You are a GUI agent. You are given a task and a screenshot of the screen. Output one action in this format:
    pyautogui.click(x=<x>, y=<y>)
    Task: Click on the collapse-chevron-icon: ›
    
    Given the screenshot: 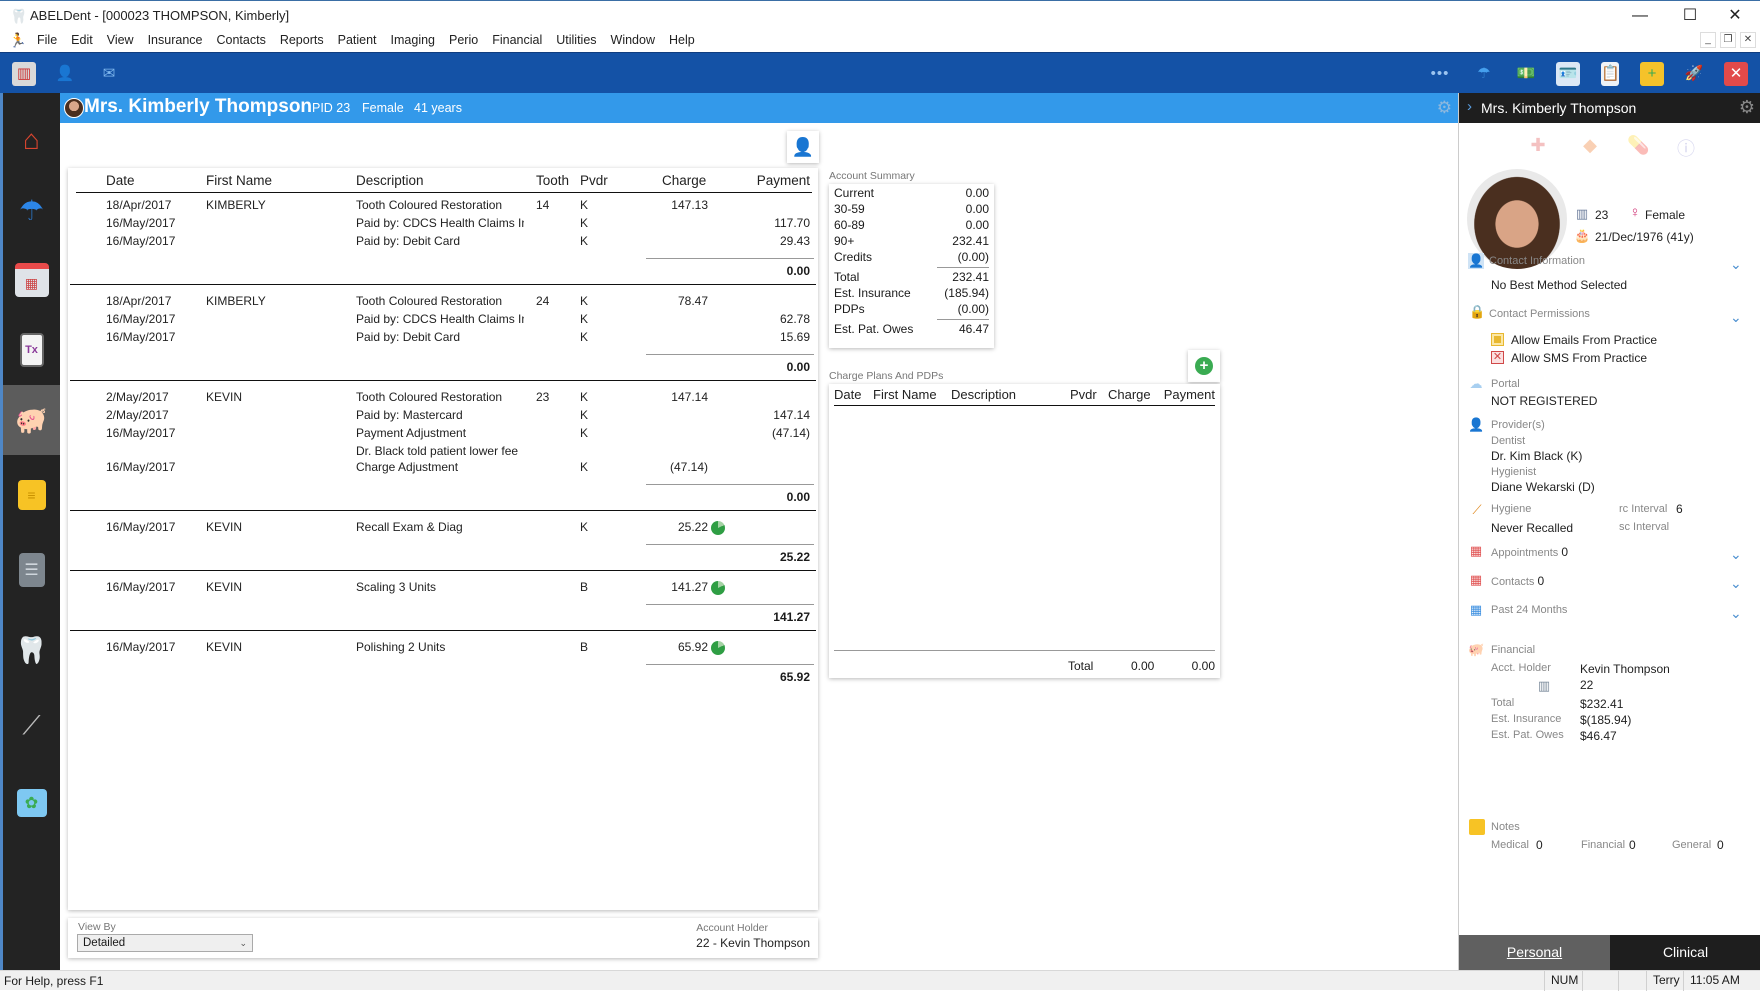 What is the action you would take?
    pyautogui.click(x=1469, y=106)
    